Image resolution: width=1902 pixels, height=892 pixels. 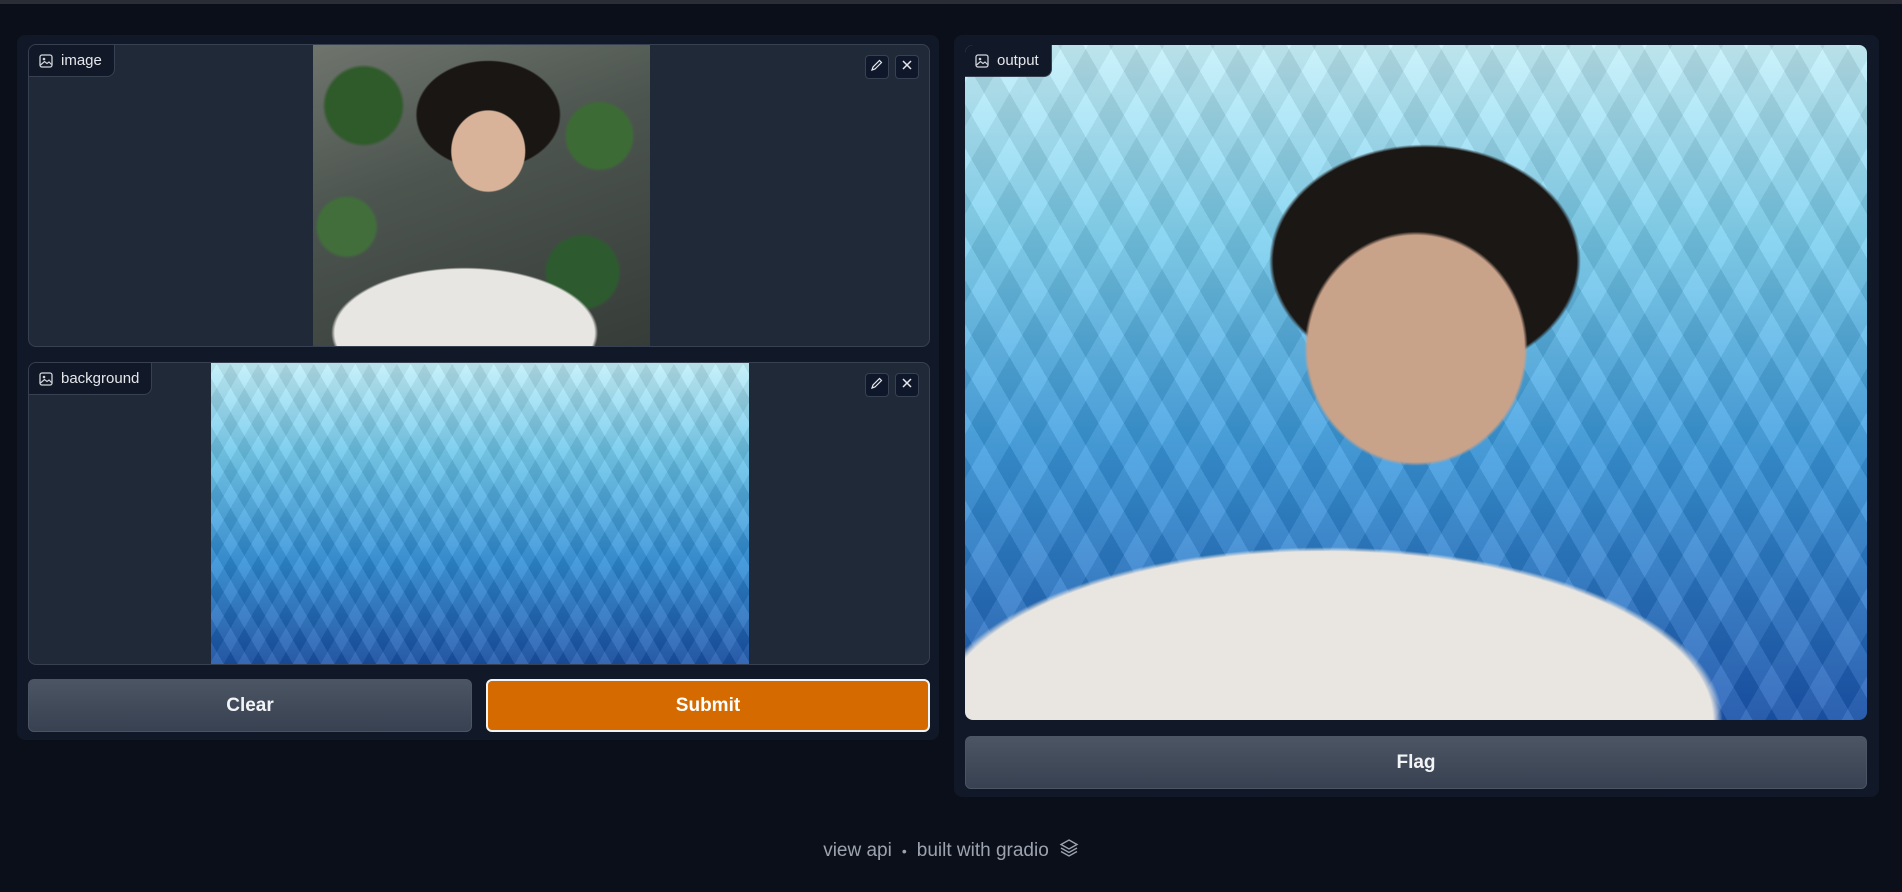 I want to click on edit-background-button, so click(x=877, y=385).